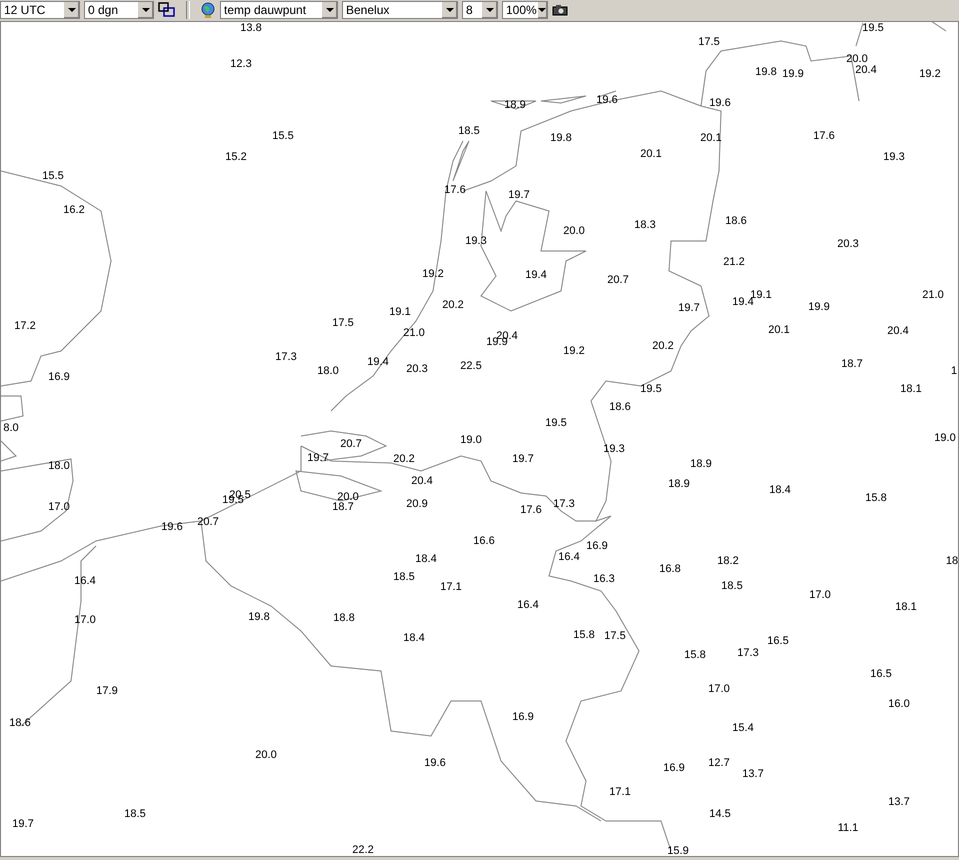 This screenshot has height=860, width=959. What do you see at coordinates (899, 704) in the screenshot?
I see `temperature-reading: 16.0` at bounding box center [899, 704].